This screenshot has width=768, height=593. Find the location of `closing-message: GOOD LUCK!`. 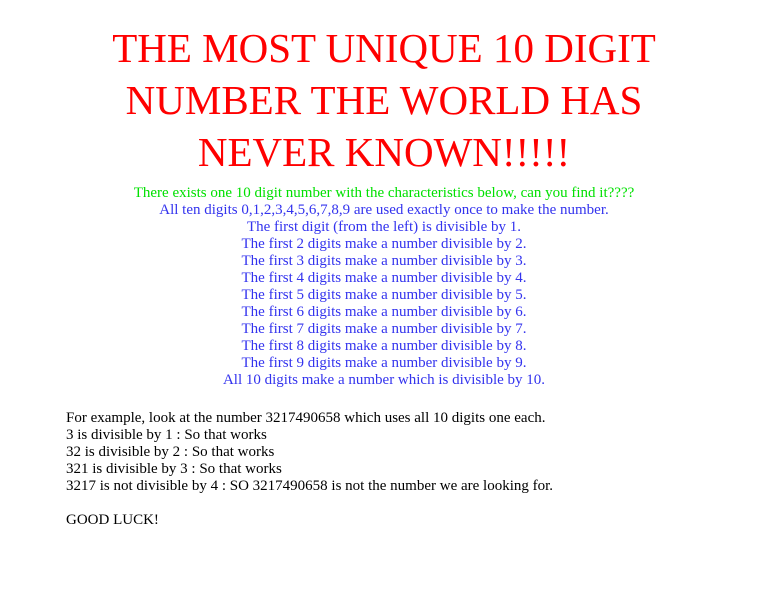

closing-message: GOOD LUCK! is located at coordinates (112, 520).